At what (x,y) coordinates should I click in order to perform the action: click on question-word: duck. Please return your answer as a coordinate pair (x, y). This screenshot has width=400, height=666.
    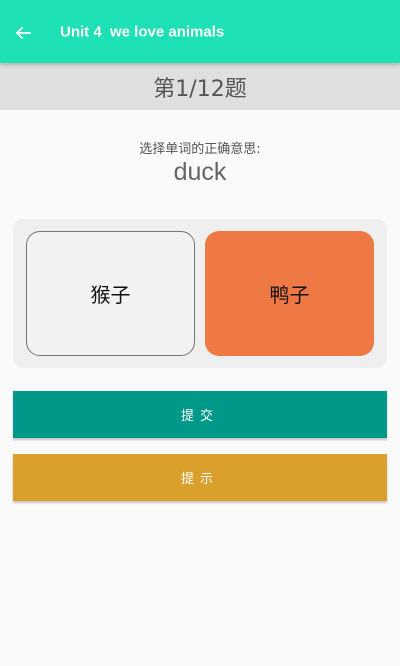
    Looking at the image, I should click on (200, 172).